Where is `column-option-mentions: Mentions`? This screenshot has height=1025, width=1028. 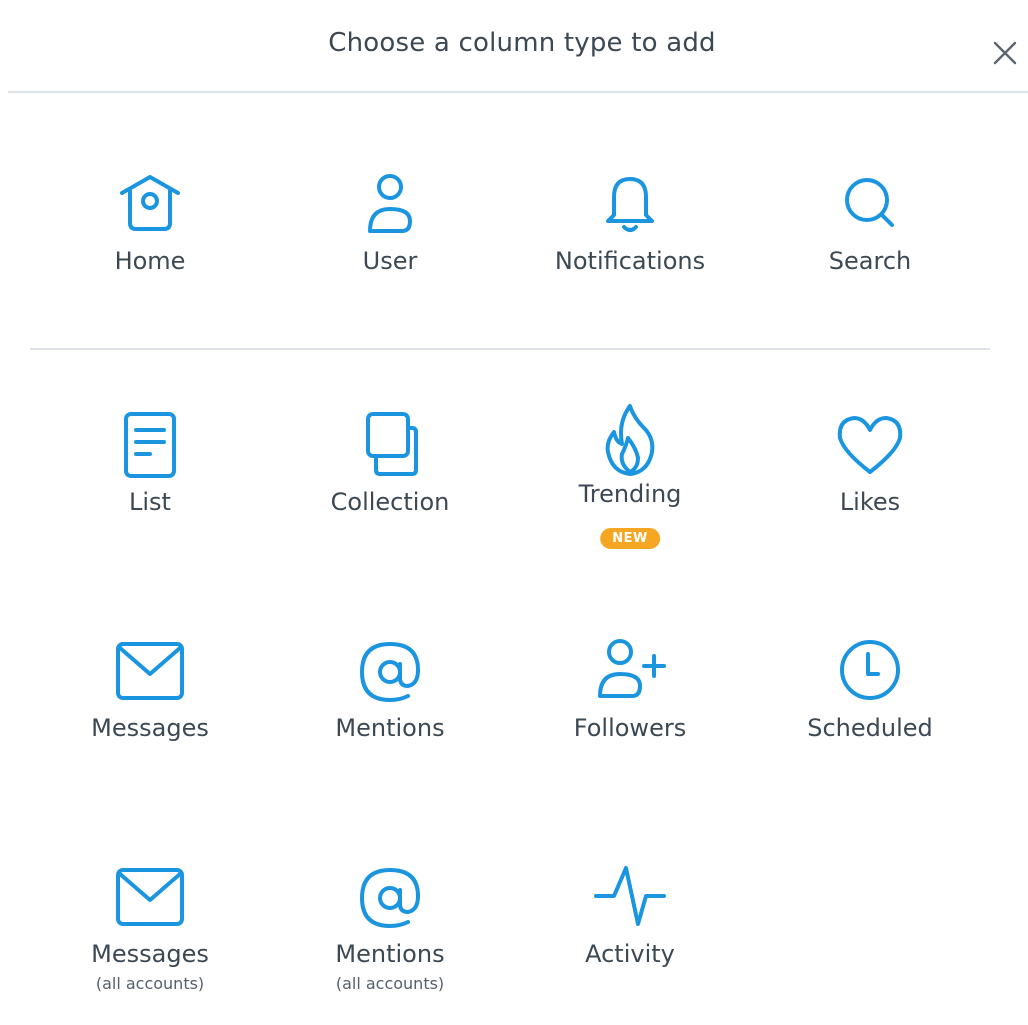
column-option-mentions: Mentions is located at coordinates (390, 714).